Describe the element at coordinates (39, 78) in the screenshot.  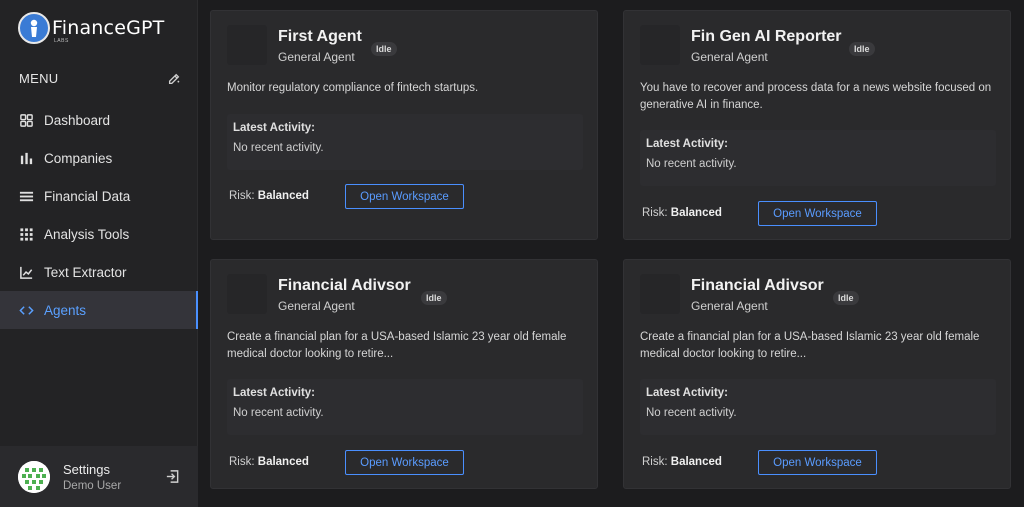
I see `menu-title: MENU` at that location.